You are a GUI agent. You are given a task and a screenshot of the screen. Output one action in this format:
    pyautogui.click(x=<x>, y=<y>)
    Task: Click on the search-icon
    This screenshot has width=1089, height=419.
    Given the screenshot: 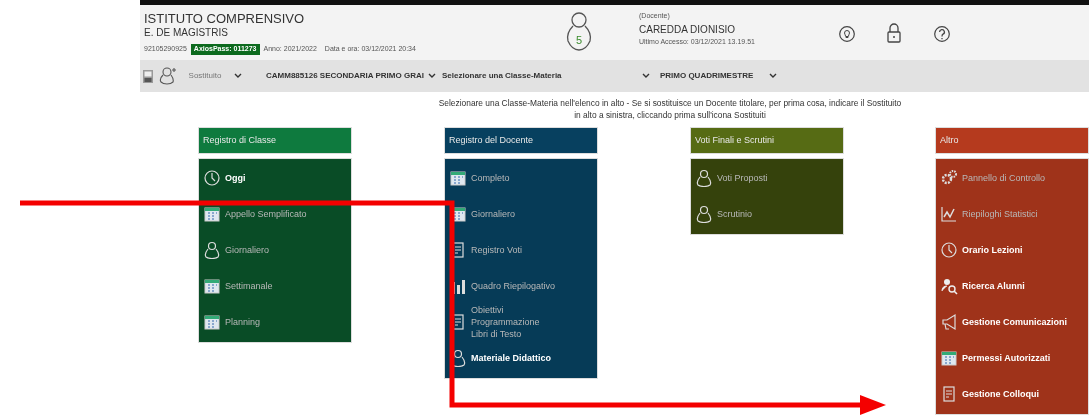 What is the action you would take?
    pyautogui.click(x=949, y=286)
    